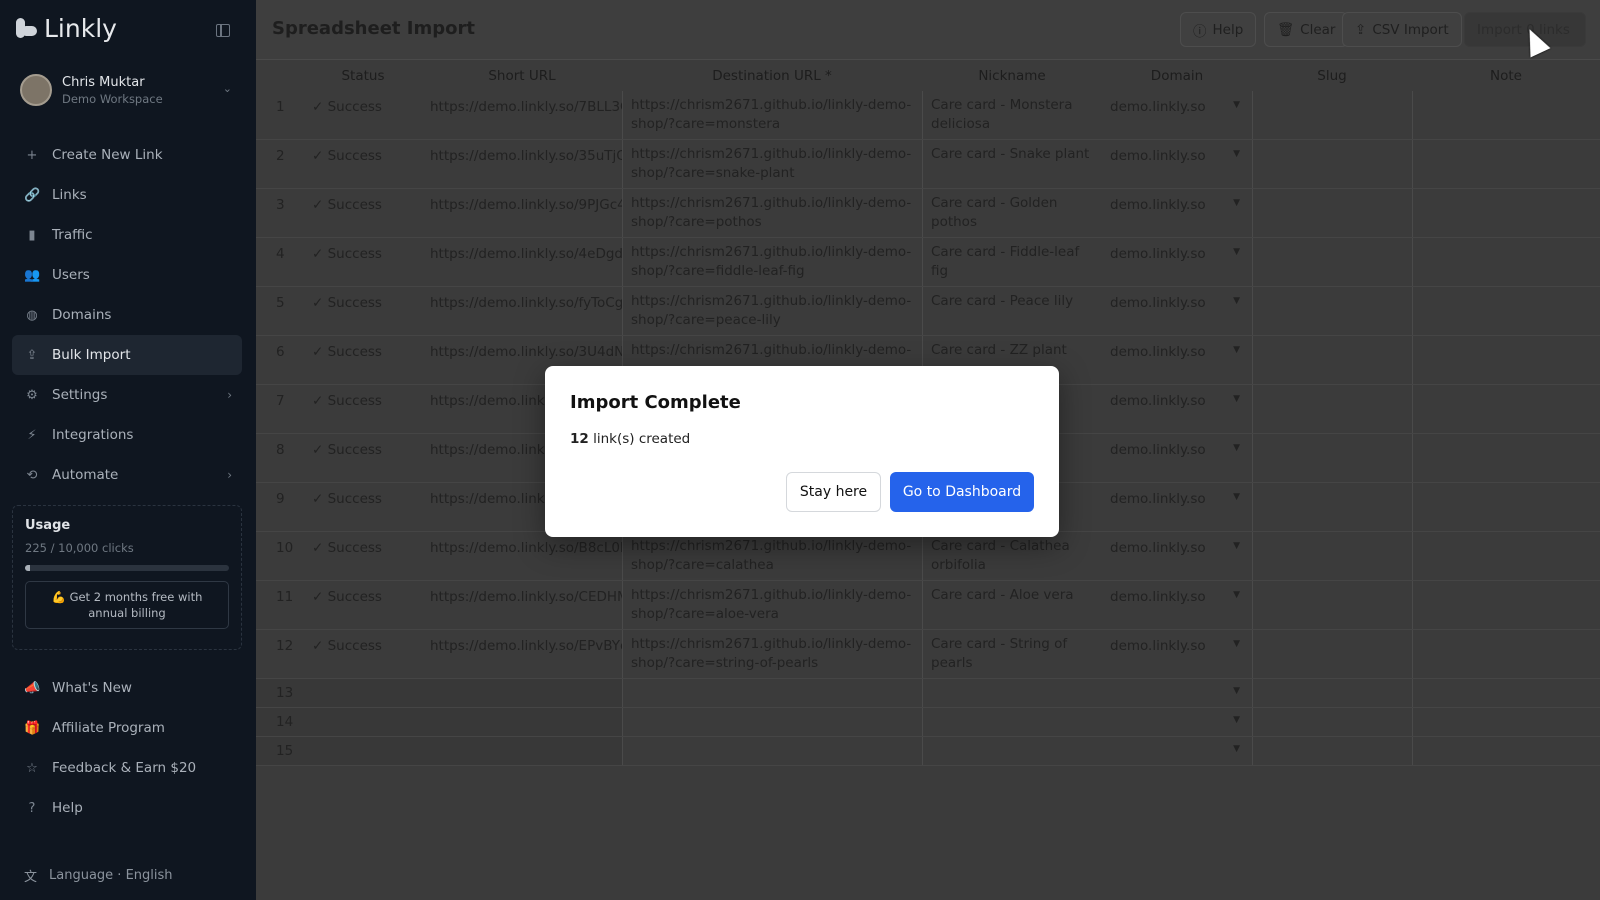 Image resolution: width=1600 pixels, height=900 pixels. Describe the element at coordinates (1012, 556) in the screenshot. I see `nickname-cell: Care card - Calathea orbifolia` at that location.